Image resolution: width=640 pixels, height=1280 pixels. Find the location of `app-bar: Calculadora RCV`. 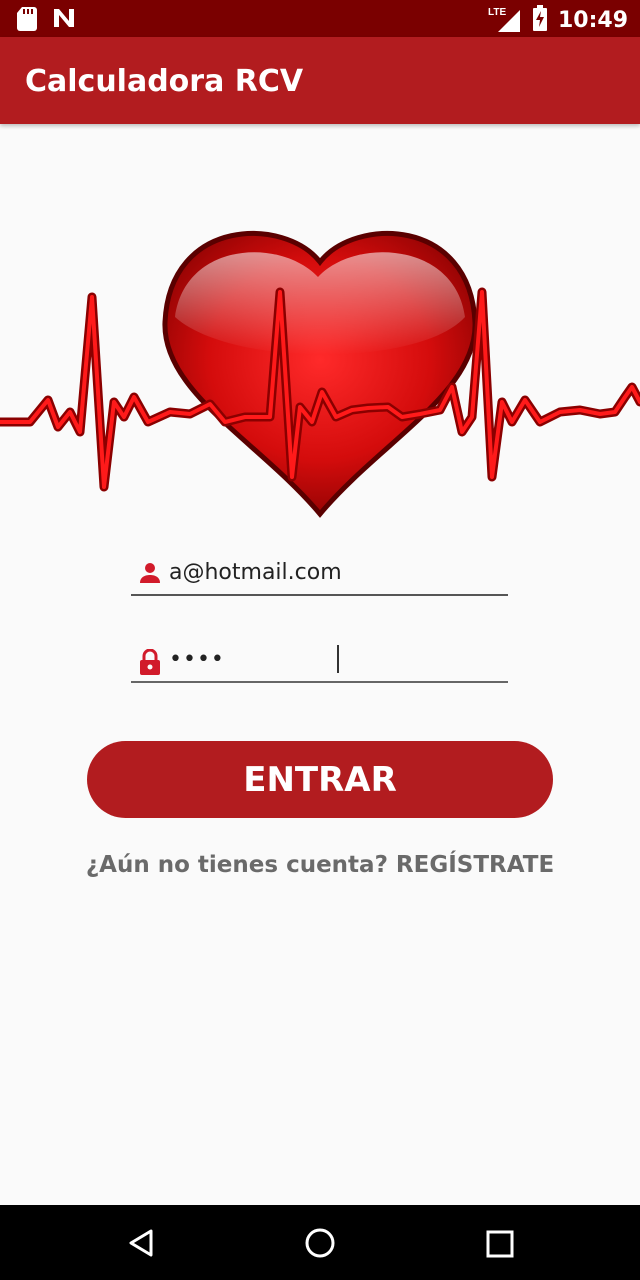

app-bar: Calculadora RCV is located at coordinates (320, 80).